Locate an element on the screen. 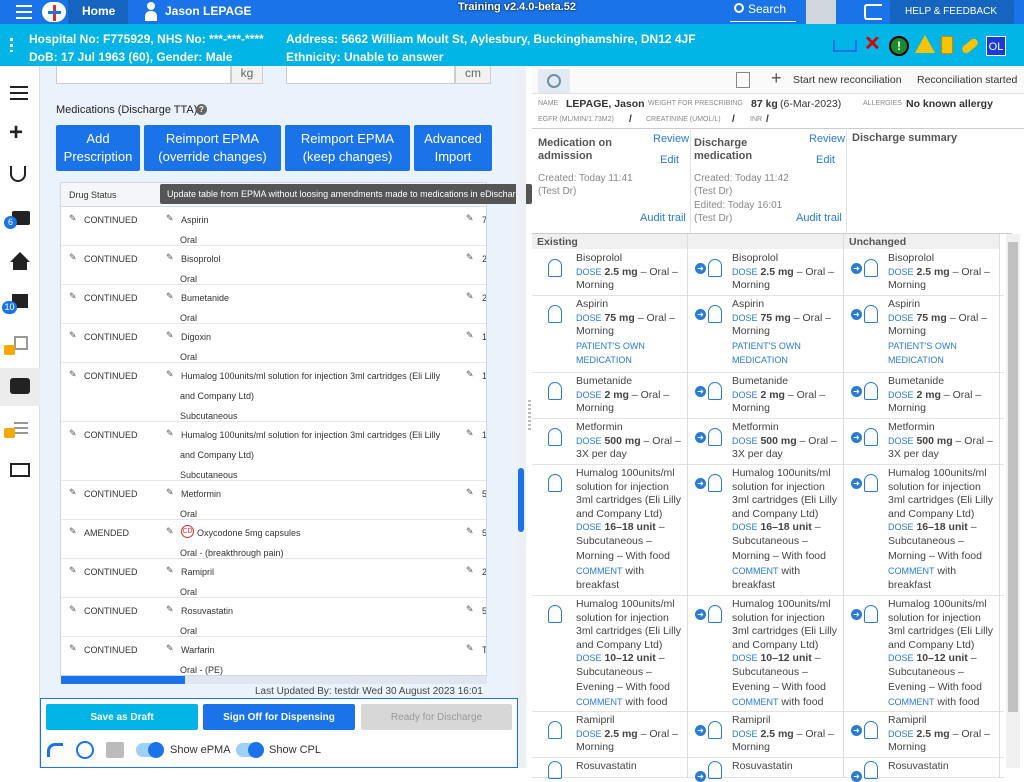 Image resolution: width=1024 pixels, height=782 pixels. review-link: Review is located at coordinates (671, 139).